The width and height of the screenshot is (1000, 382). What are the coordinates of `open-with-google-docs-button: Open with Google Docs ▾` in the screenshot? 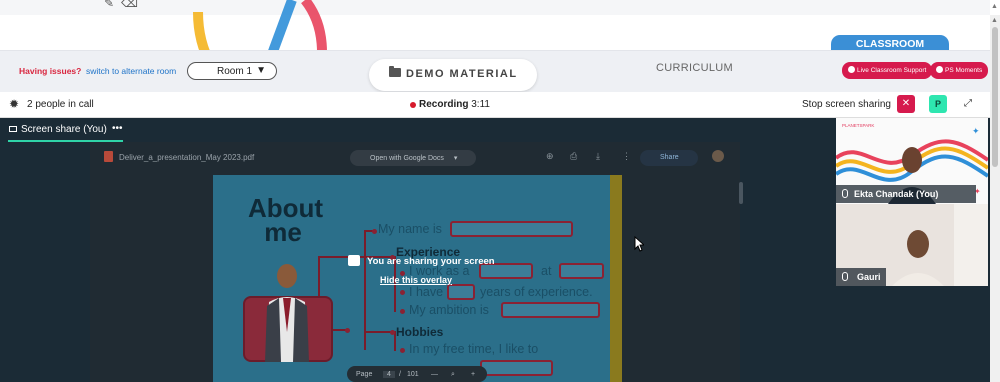 It's located at (413, 158).